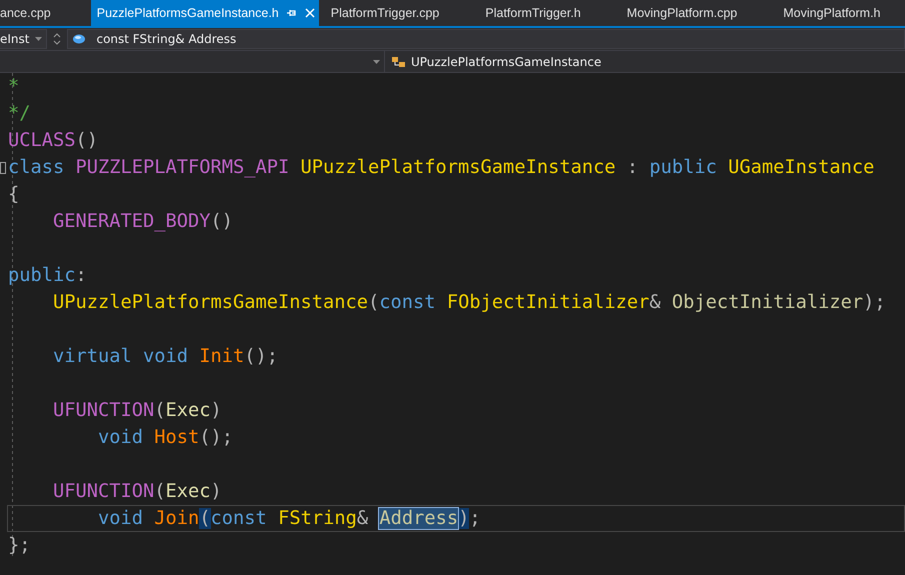 The image size is (905, 575). Describe the element at coordinates (469, 303) in the screenshot. I see `code-line: UPuzzlePlatformsGameInstance(const FObjectInitializer& ObjectInitializer);` at that location.